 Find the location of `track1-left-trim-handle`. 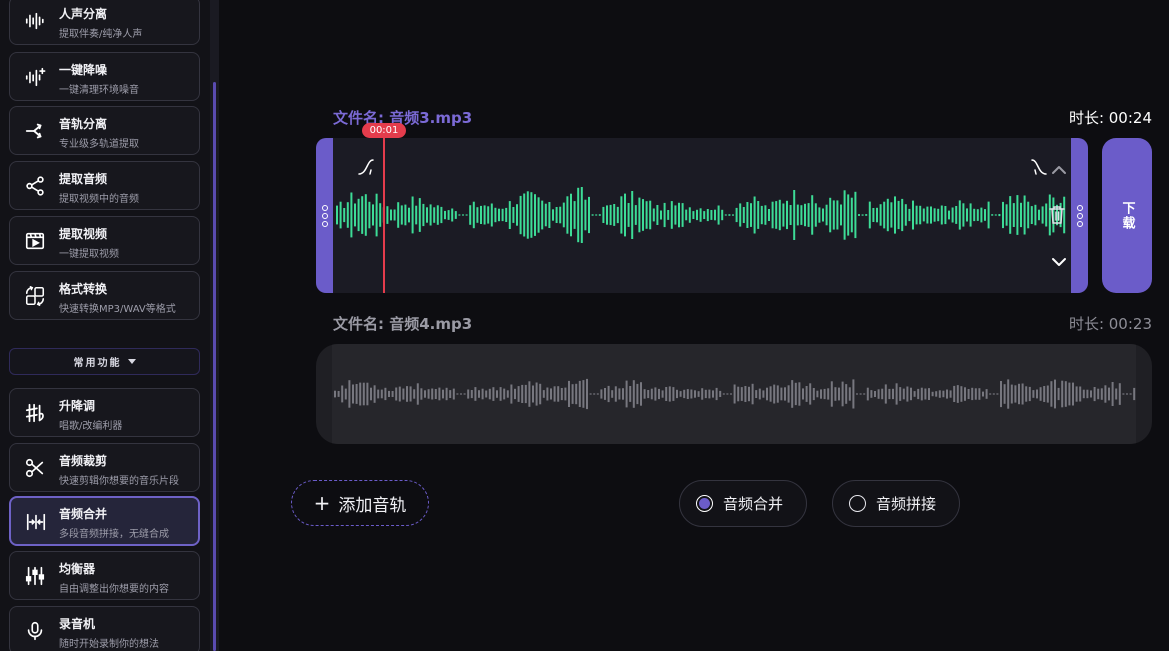

track1-left-trim-handle is located at coordinates (324, 215).